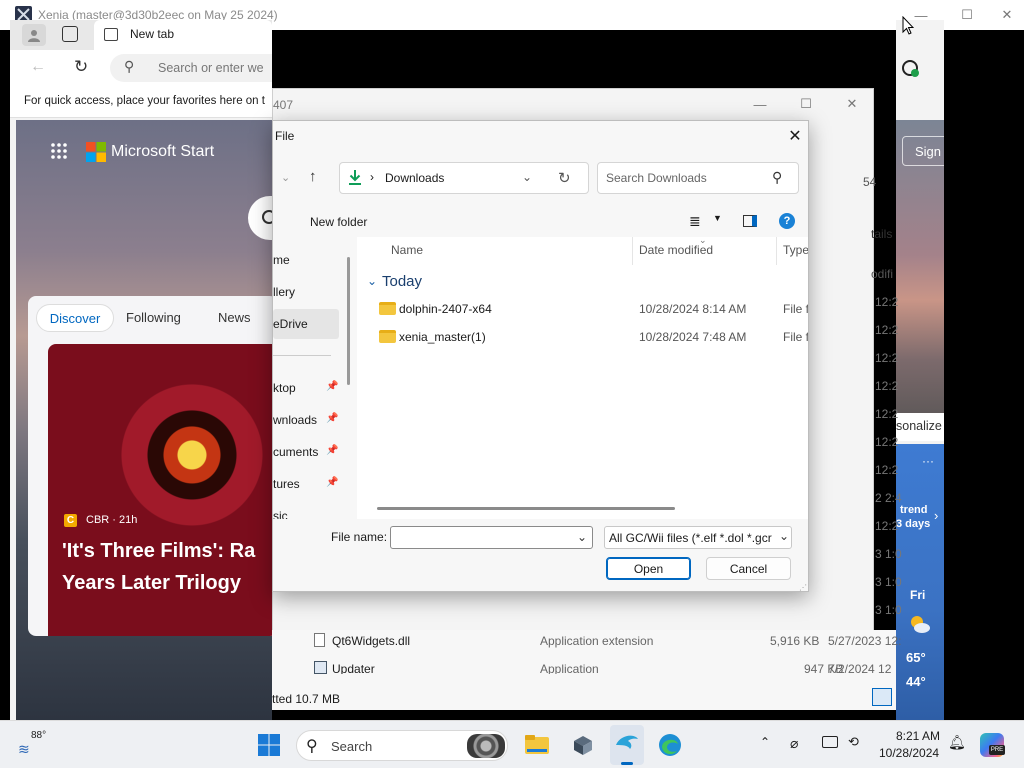  Describe the element at coordinates (777, 177) in the screenshot. I see `search-icon: ⚲` at that location.